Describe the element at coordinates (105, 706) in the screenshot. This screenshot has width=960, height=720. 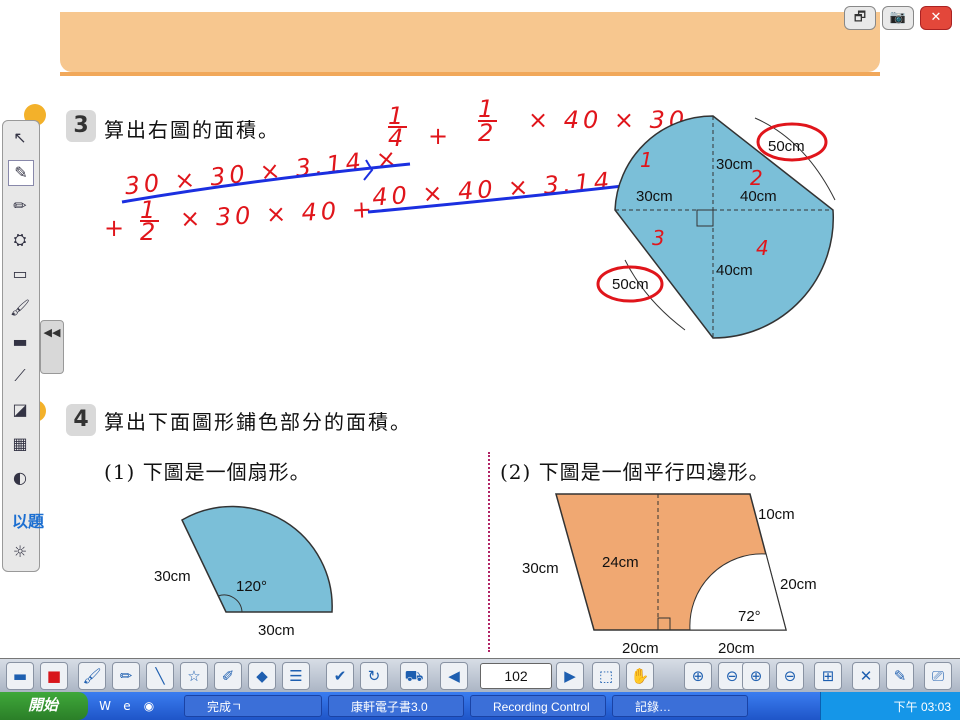
I see `word-icon: W` at that location.